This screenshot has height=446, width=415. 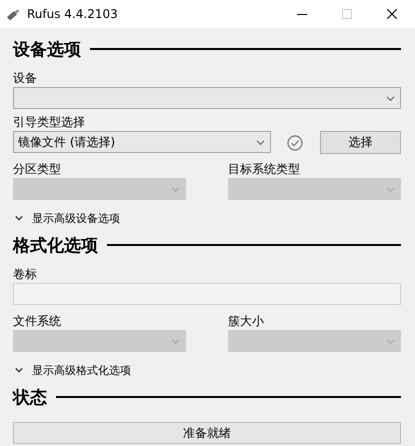 I want to click on dropdown, so click(x=207, y=98).